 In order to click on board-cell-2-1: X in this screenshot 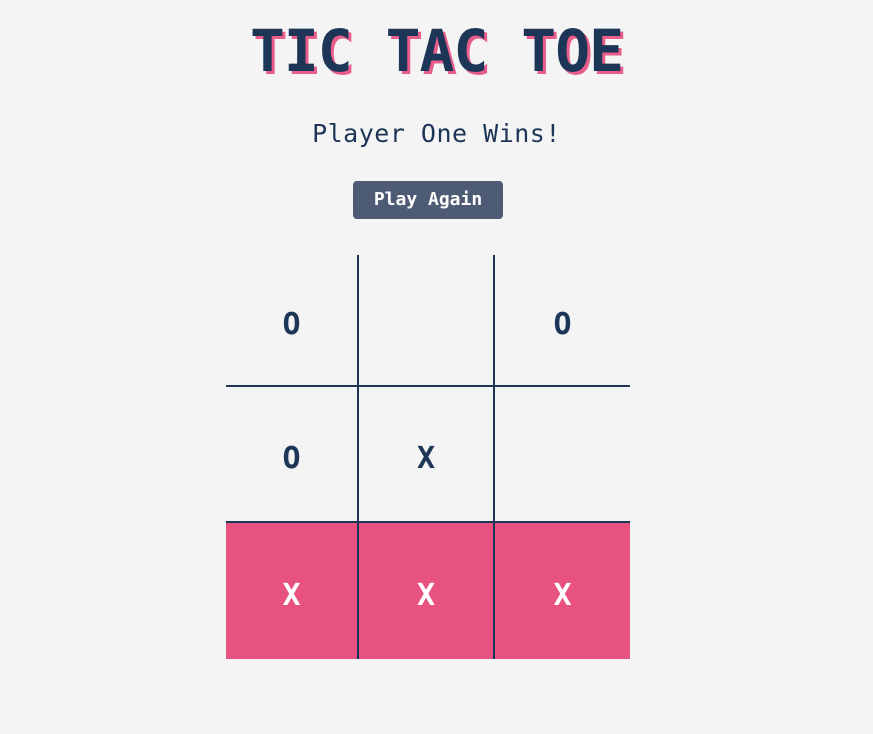, I will do `click(427, 591)`.